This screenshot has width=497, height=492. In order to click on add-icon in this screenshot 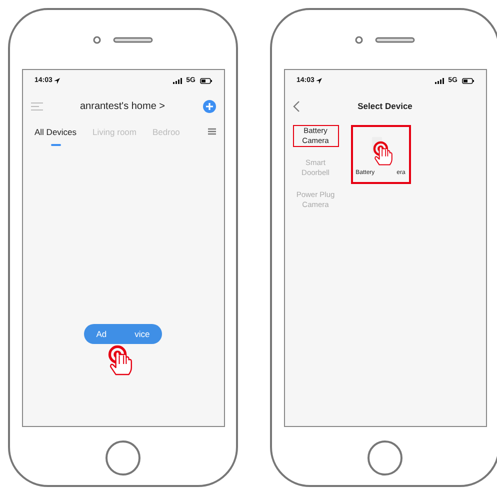, I will do `click(209, 106)`.